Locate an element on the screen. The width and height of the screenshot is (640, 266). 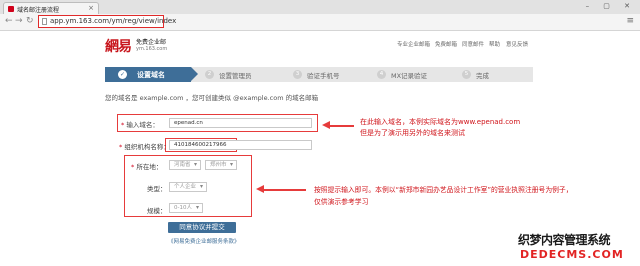
type-label: 类型： is located at coordinates (157, 189).